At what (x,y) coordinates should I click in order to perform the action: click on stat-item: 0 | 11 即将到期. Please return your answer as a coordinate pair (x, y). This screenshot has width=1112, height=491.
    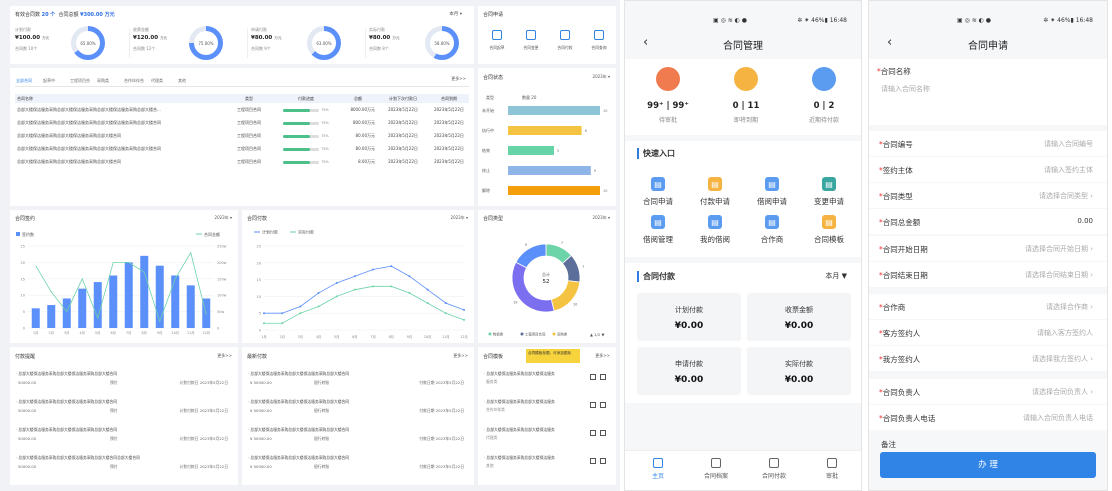
    Looking at the image, I should click on (746, 95).